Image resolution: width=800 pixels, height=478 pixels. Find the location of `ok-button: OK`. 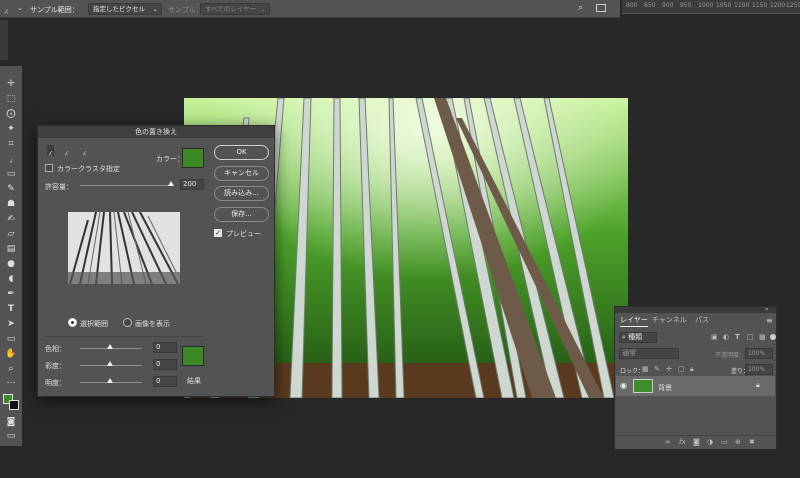

ok-button: OK is located at coordinates (241, 152).